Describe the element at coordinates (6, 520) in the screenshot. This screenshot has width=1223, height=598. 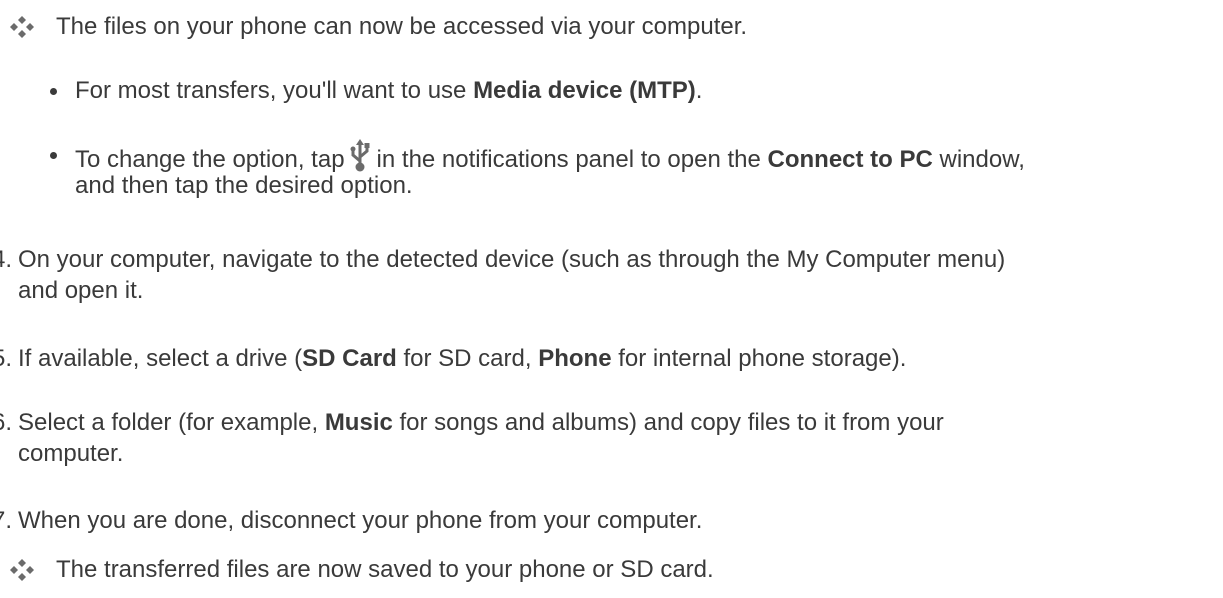
I see `step-number: 7.` at that location.